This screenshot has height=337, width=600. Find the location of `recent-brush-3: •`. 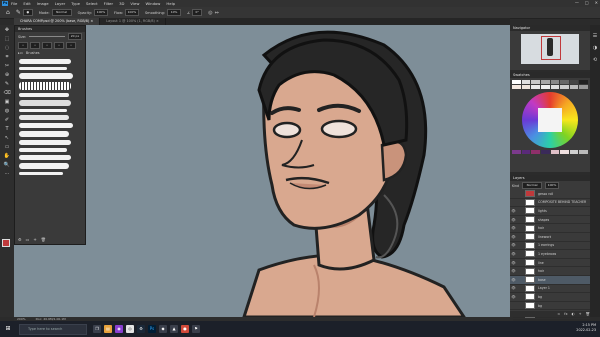

recent-brush-3: • is located at coordinates (47, 45).